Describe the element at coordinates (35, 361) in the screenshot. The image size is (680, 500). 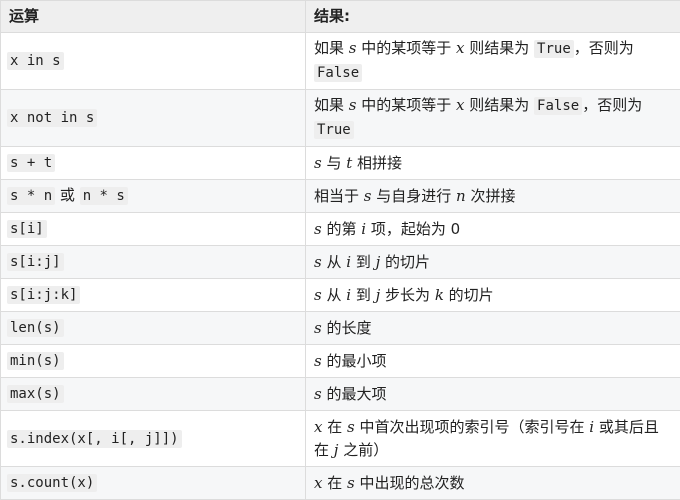
I see `operation-code: min(s)` at that location.